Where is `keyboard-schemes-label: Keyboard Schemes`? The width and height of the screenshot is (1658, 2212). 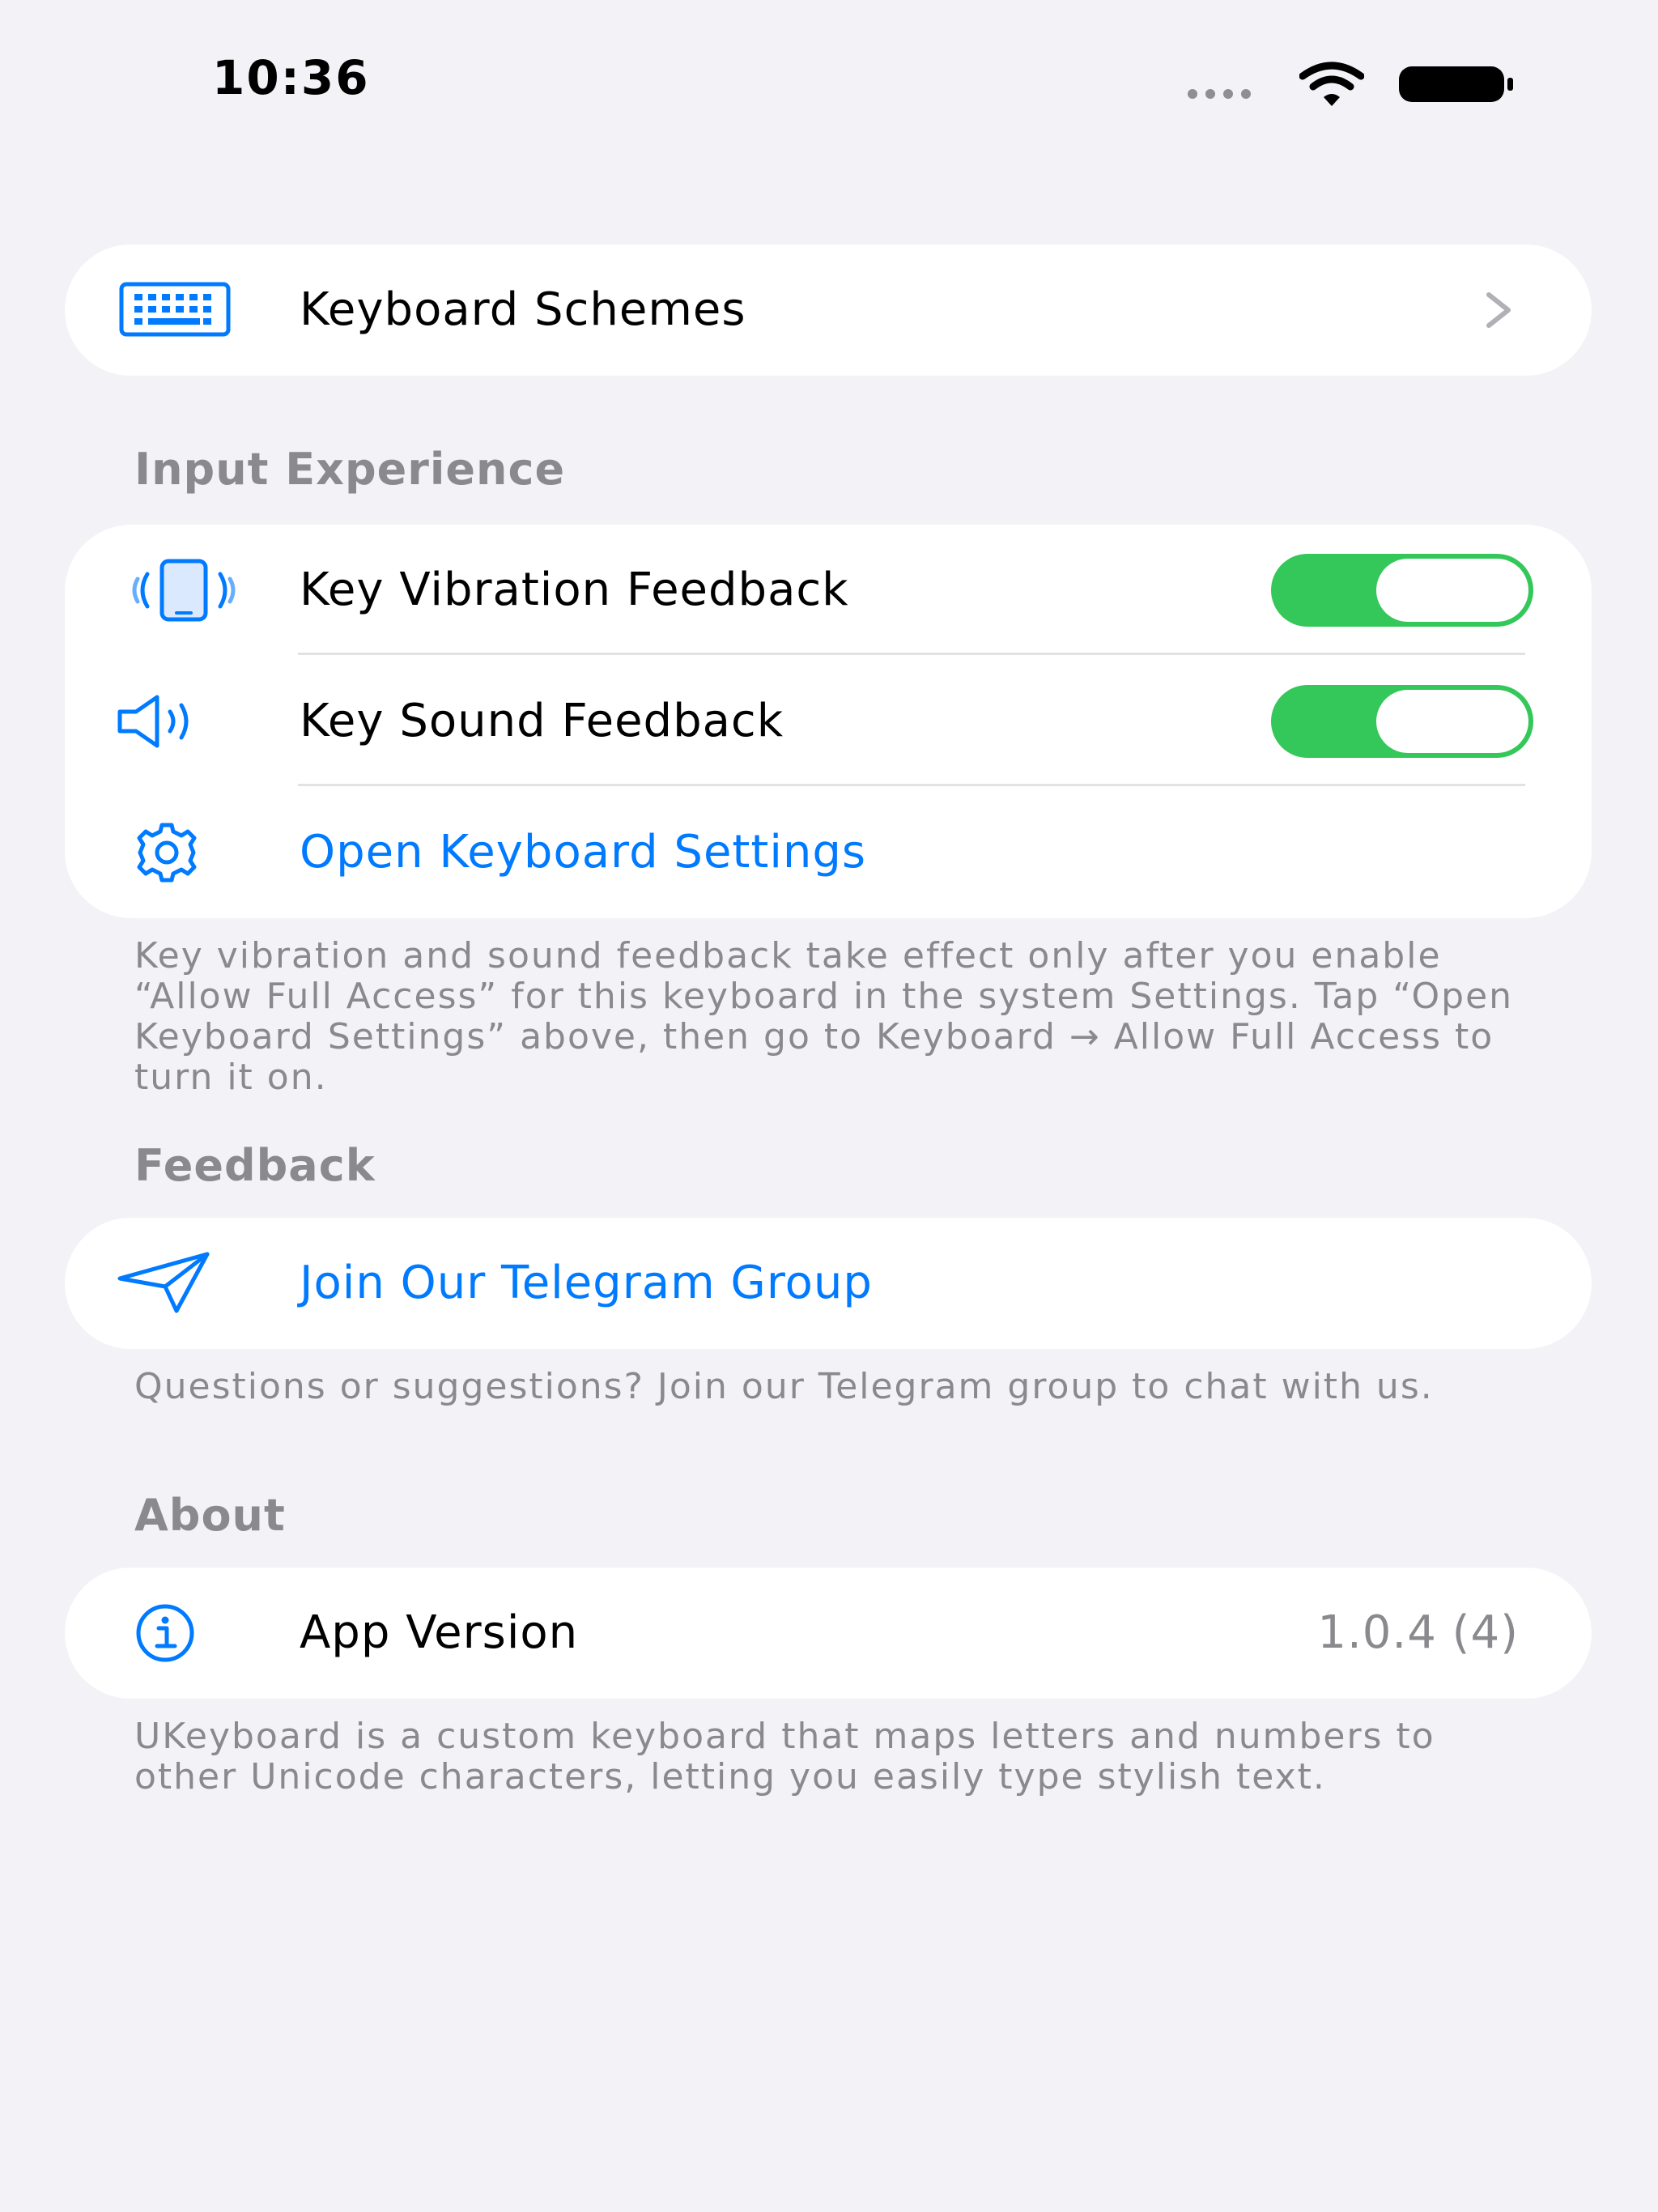 keyboard-schemes-label: Keyboard Schemes is located at coordinates (523, 310).